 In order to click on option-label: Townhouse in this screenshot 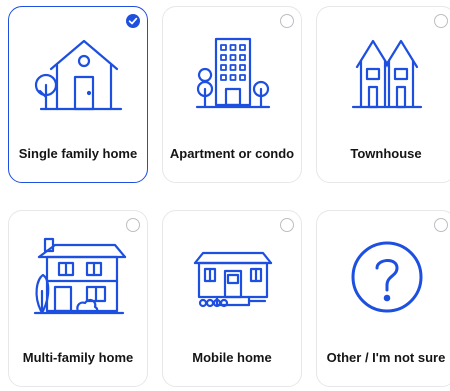, I will do `click(386, 153)`.